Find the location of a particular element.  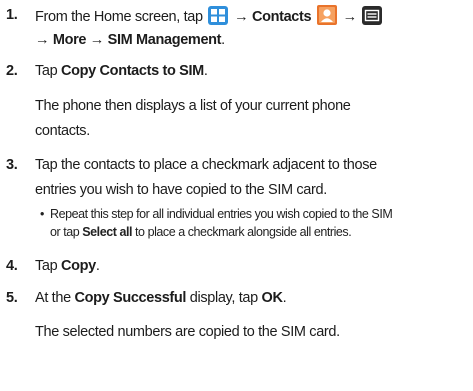

step-number: 2. is located at coordinates (12, 71).